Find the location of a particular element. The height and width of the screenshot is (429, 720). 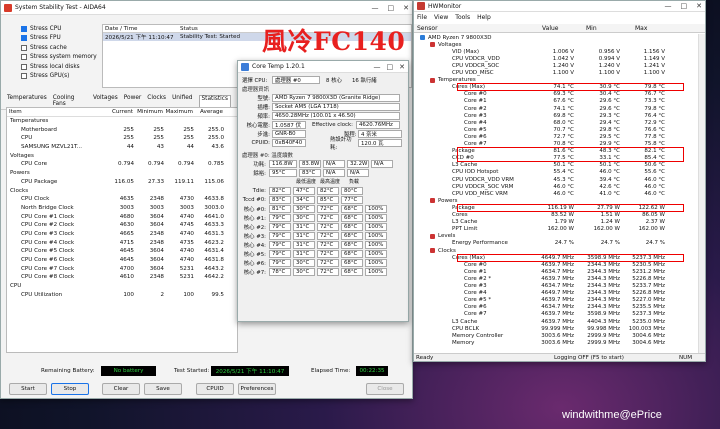

sensor-row: PPT Limit 162.00 W 162.00 W 162.00 W is located at coordinates (554, 229).